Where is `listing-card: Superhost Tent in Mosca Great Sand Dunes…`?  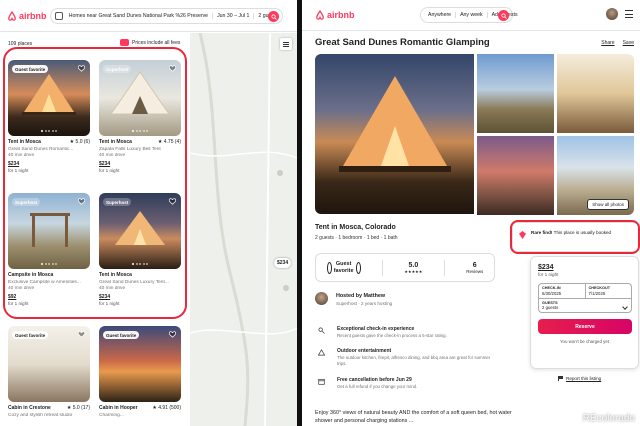 listing-card: Superhost Tent in Mosca Great Sand Dunes… is located at coordinates (140, 249).